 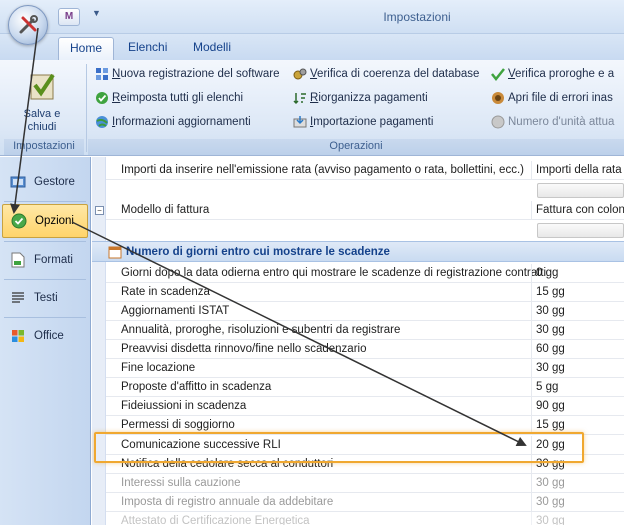 What do you see at coordinates (186, 74) in the screenshot?
I see `nuova-registrazione-button: Nuova registrazione del software` at bounding box center [186, 74].